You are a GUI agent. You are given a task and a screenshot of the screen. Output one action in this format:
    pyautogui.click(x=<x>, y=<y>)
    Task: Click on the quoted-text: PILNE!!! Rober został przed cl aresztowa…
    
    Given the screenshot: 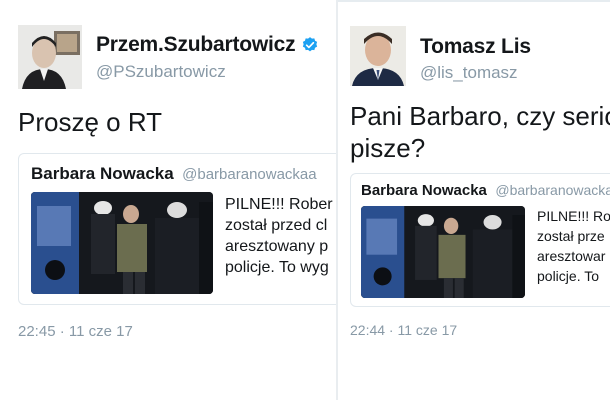 What is the action you would take?
    pyautogui.click(x=279, y=236)
    